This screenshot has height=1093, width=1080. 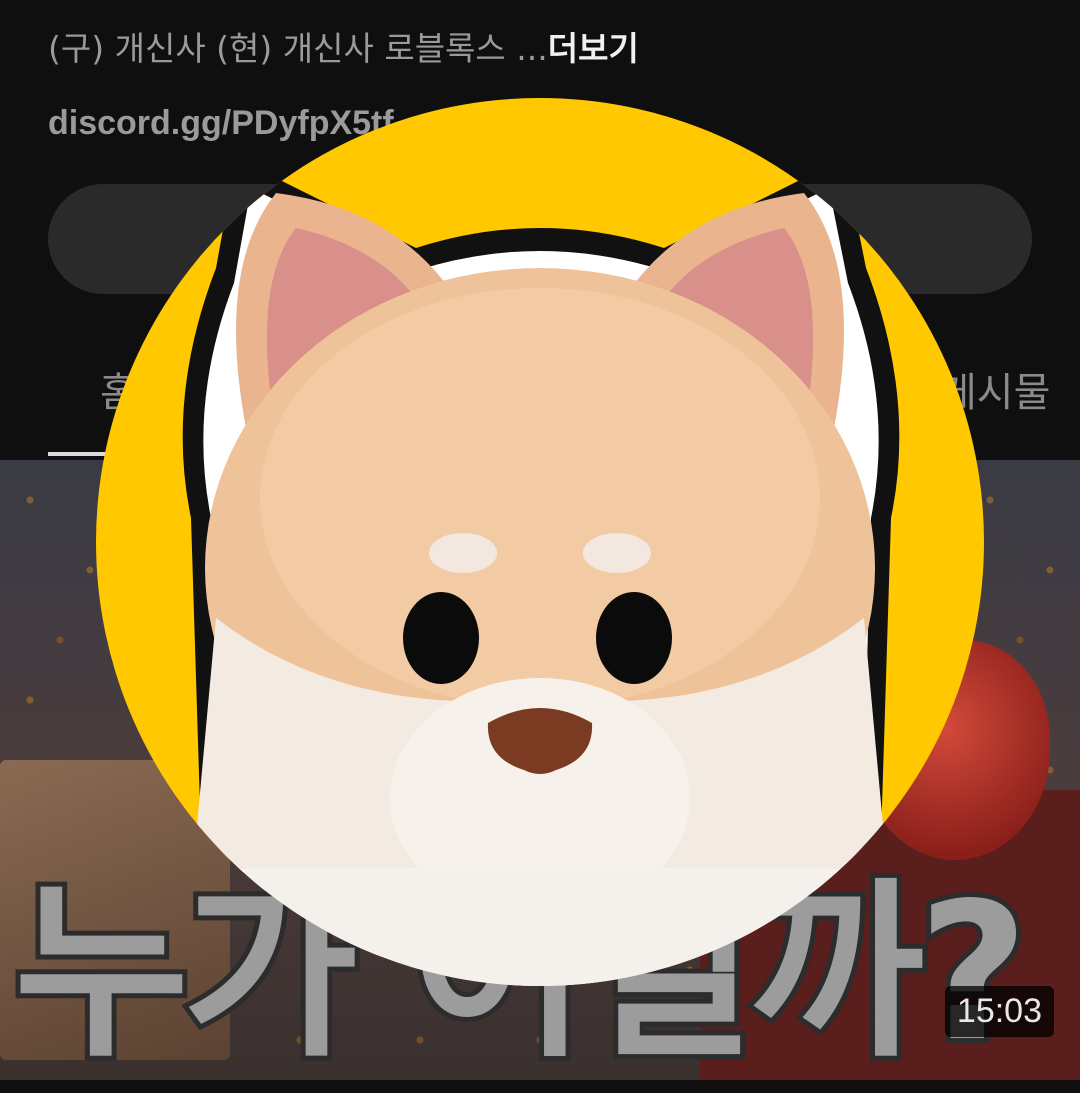 What do you see at coordinates (593, 48) in the screenshot?
I see `more-button: 더보기` at bounding box center [593, 48].